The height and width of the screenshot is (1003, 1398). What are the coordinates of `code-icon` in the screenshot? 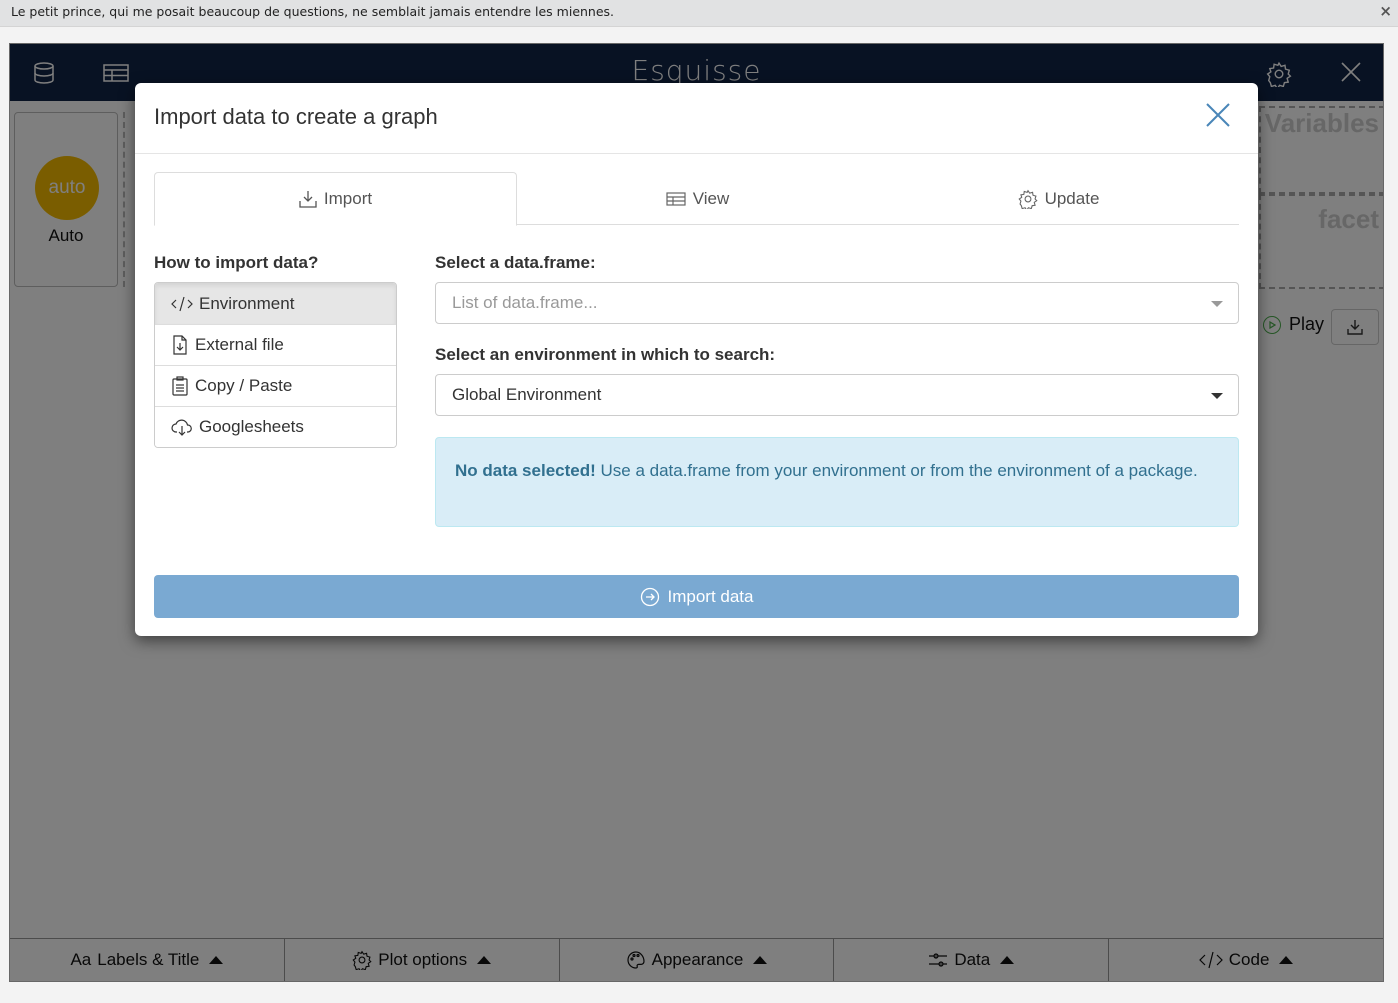 It's located at (182, 304).